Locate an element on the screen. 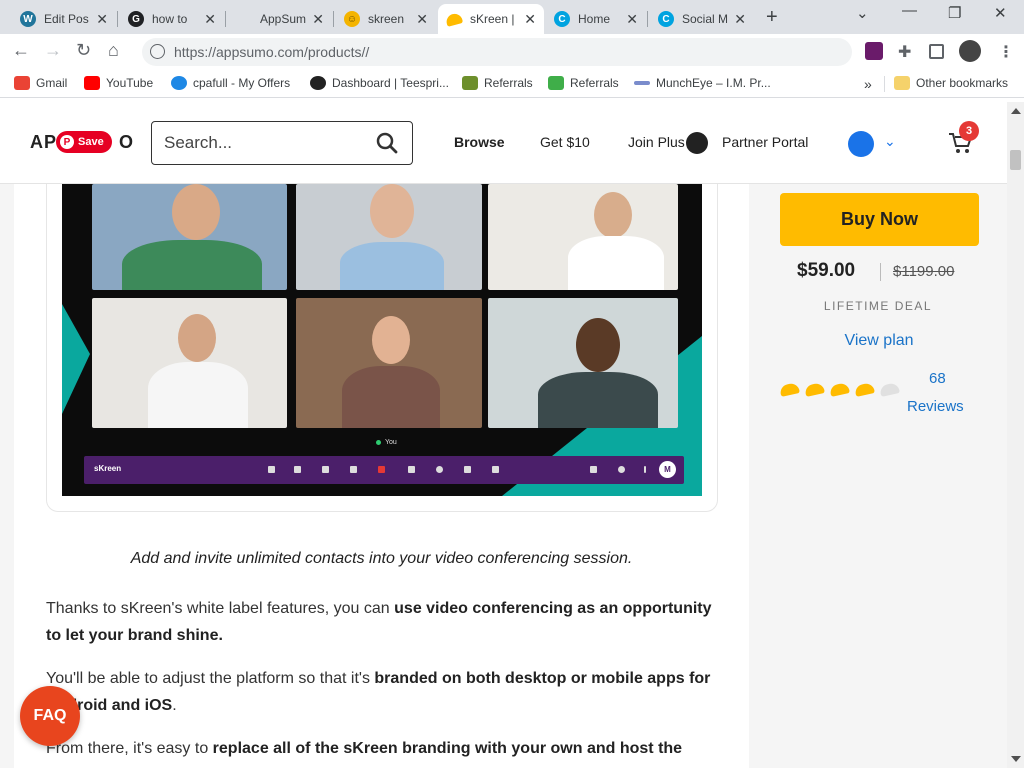 This screenshot has height=768, width=1024. scroll-down-arrow-icon is located at coordinates (1016, 759).